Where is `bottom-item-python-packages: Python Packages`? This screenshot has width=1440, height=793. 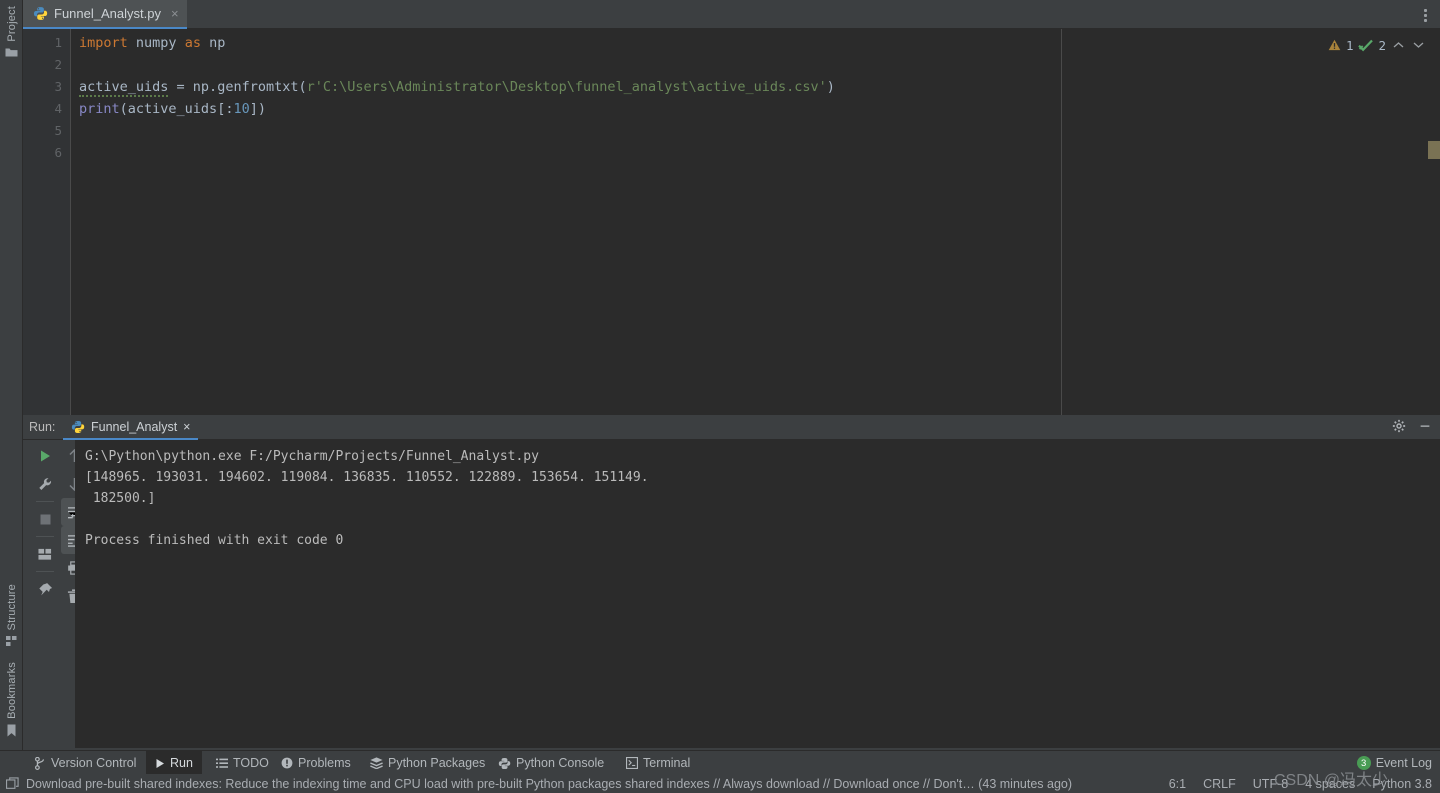 bottom-item-python-packages: Python Packages is located at coordinates (427, 763).